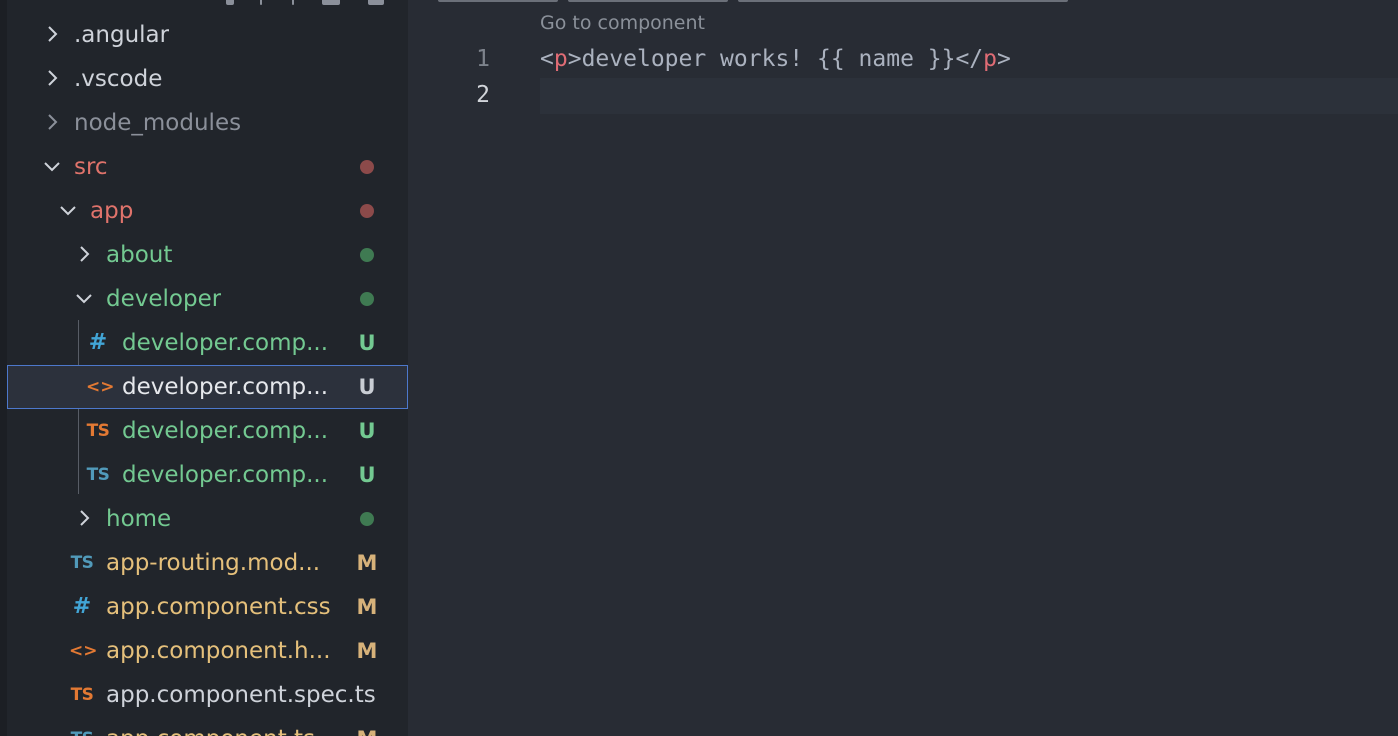 This screenshot has height=736, width=1398. I want to click on tree-item-app-component-html: <> app.component.h... M, so click(207, 651).